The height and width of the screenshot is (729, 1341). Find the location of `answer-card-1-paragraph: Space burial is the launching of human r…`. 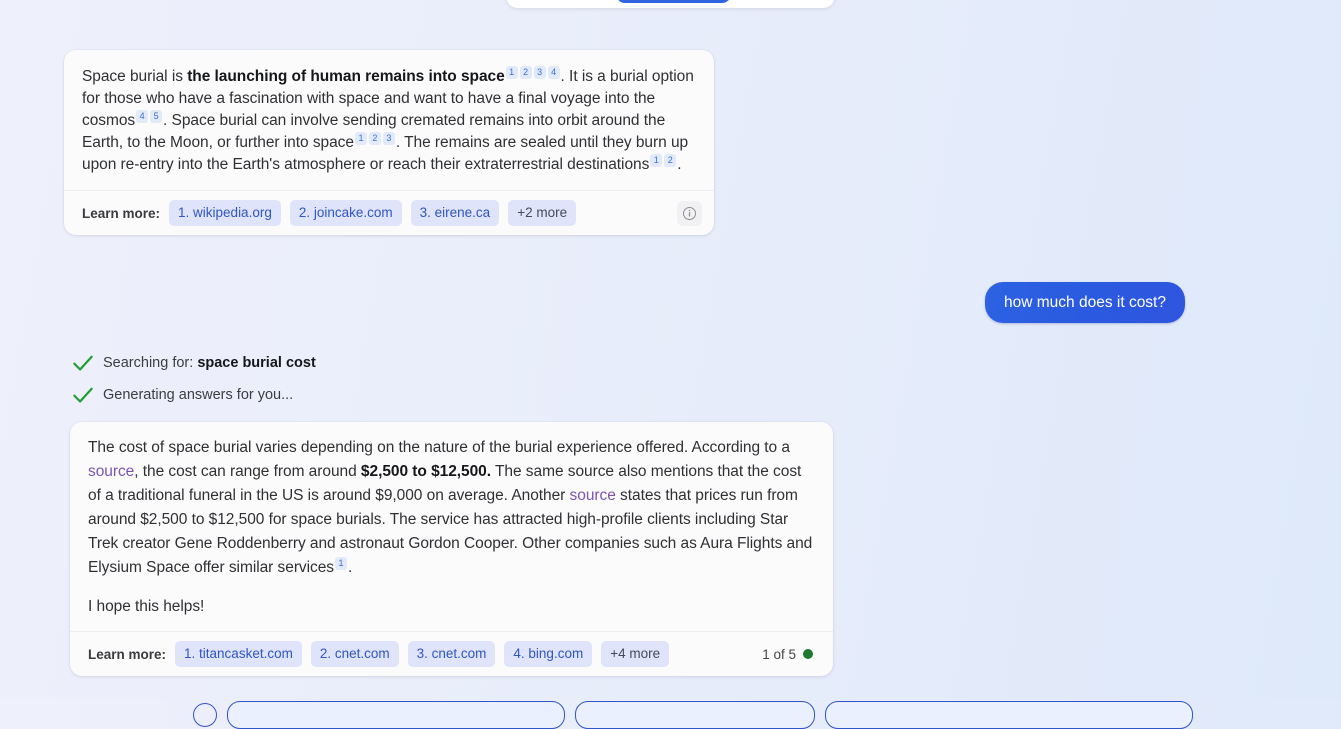

answer-card-1-paragraph: Space burial is the launching of human r… is located at coordinates (389, 121).